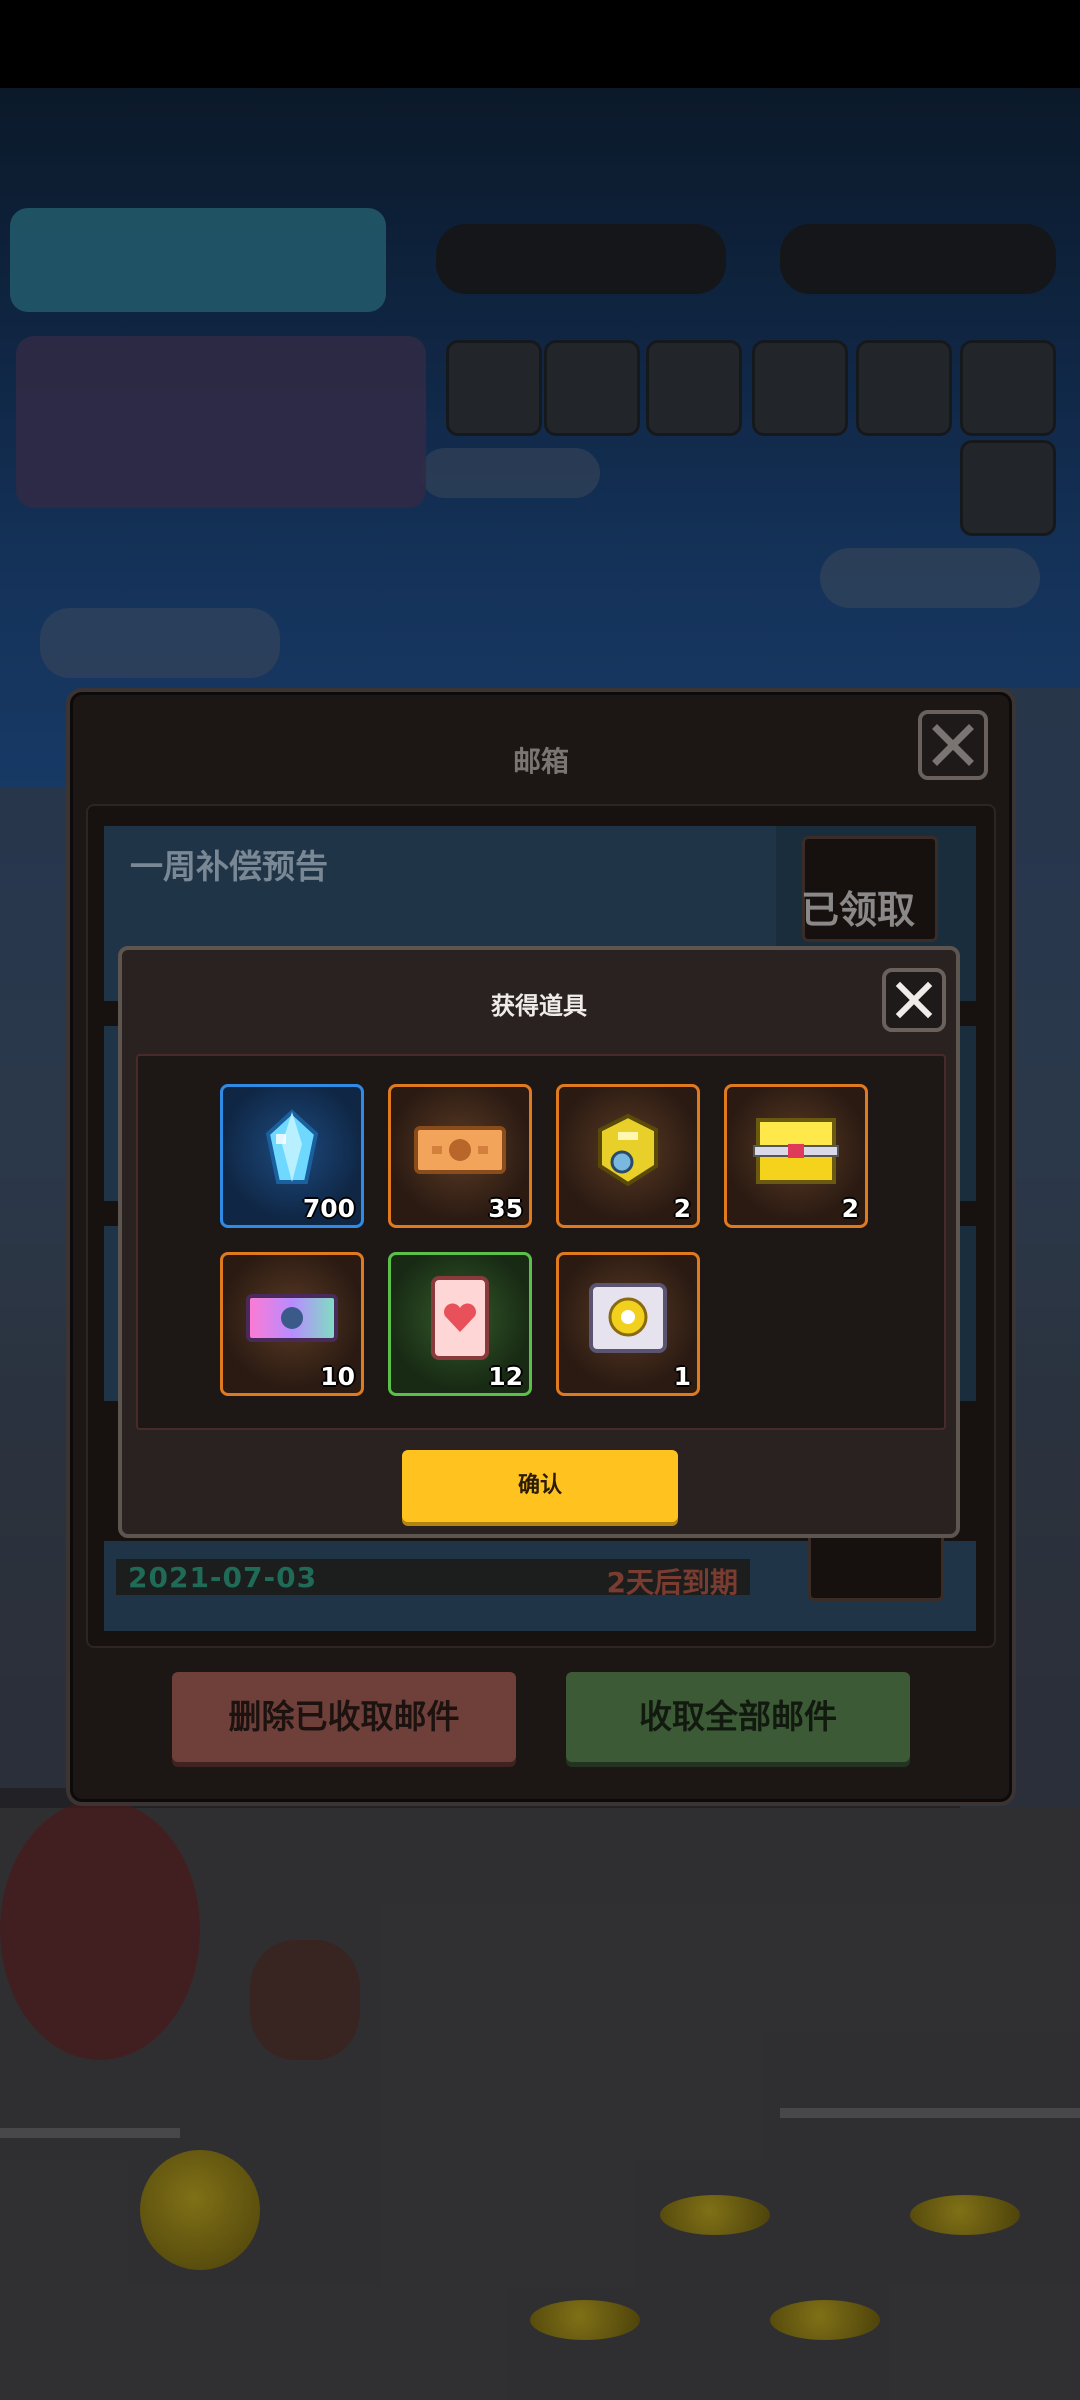  I want to click on reward-popup-title: 获得道具, so click(539, 1006).